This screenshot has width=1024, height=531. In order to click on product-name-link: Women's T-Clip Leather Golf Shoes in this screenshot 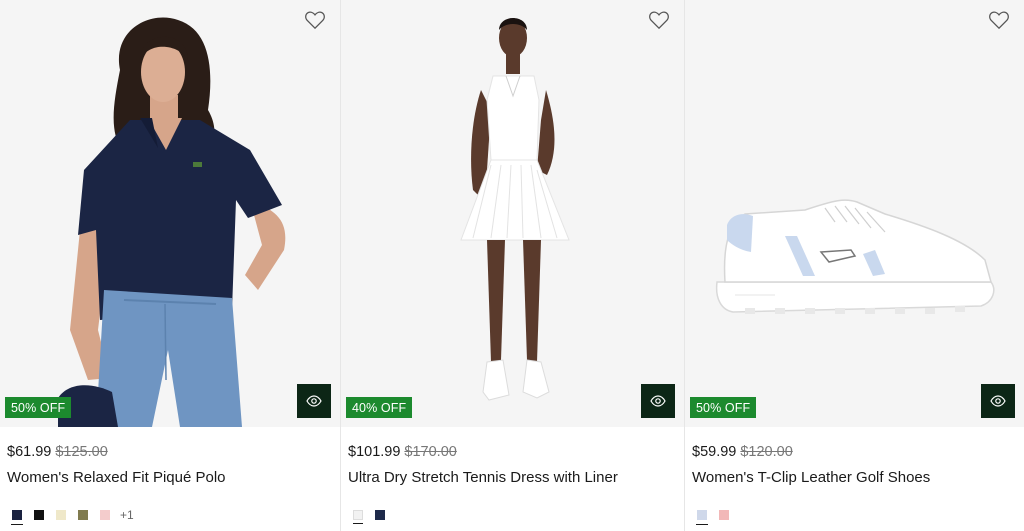, I will do `click(854, 478)`.